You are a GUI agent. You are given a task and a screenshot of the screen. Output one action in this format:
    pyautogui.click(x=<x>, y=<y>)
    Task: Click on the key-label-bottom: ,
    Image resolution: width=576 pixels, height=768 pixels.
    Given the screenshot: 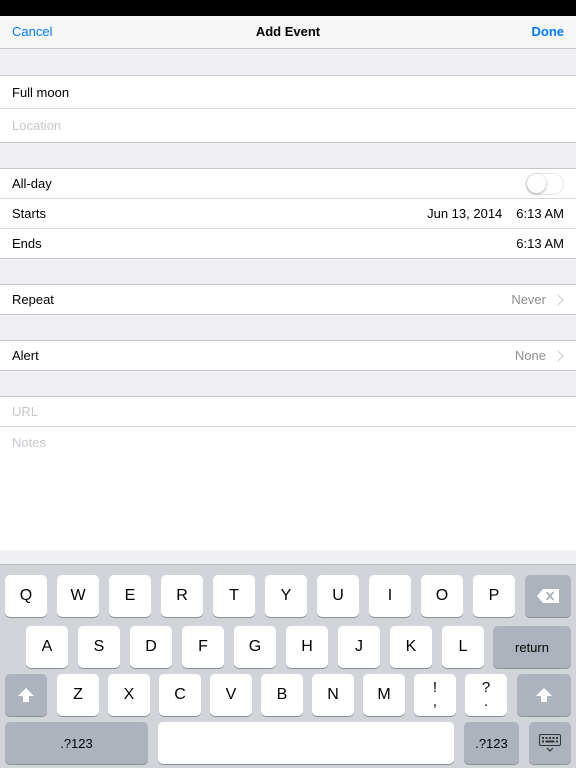 What is the action you would take?
    pyautogui.click(x=435, y=701)
    